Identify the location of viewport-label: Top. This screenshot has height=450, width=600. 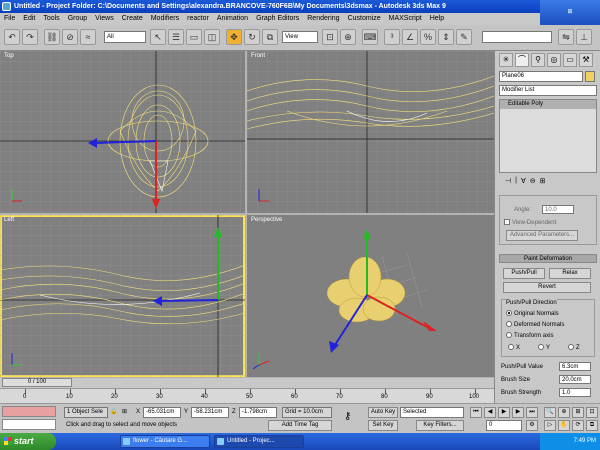
(9, 56).